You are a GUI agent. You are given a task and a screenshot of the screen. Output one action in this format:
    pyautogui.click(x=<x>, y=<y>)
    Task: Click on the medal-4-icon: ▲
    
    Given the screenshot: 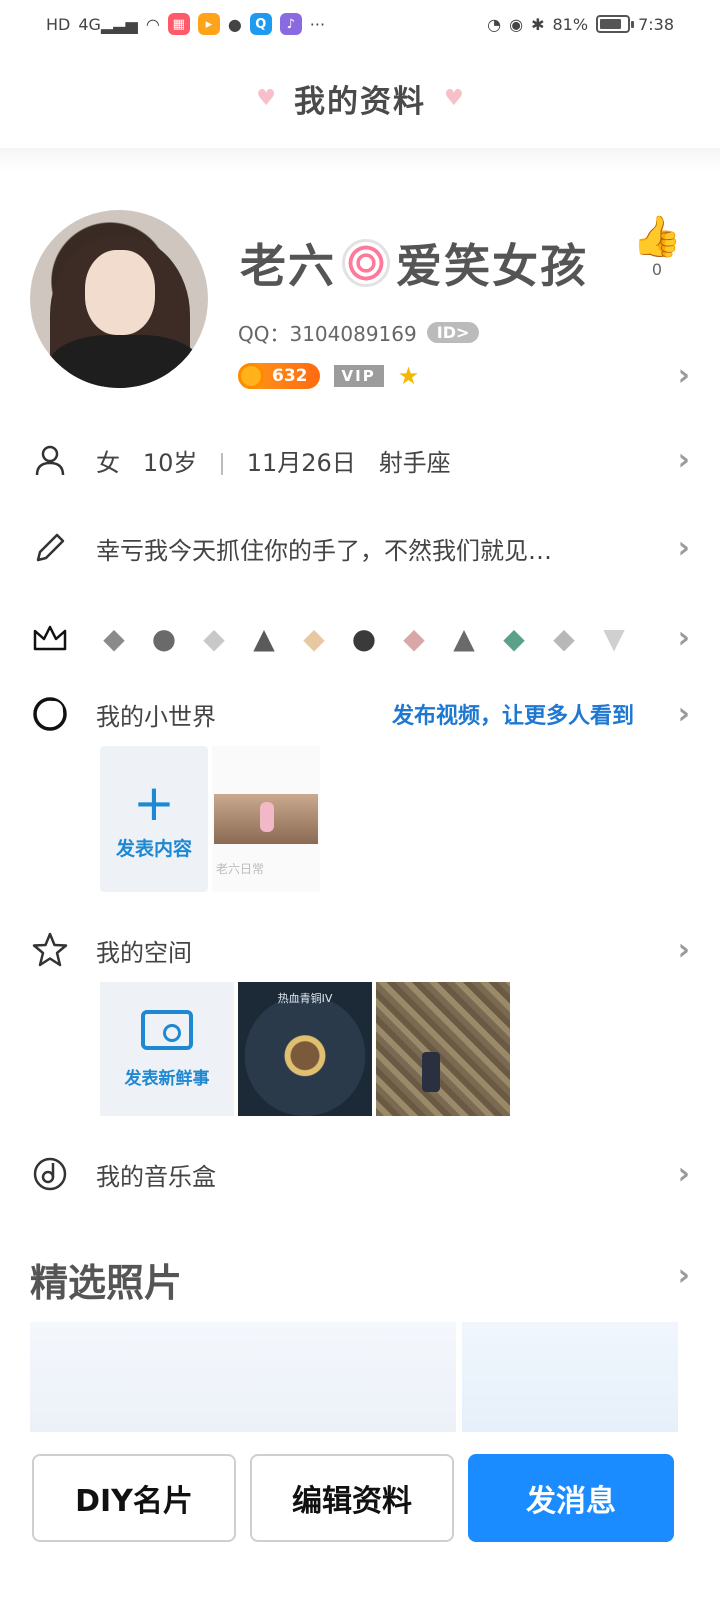 What is the action you would take?
    pyautogui.click(x=264, y=638)
    